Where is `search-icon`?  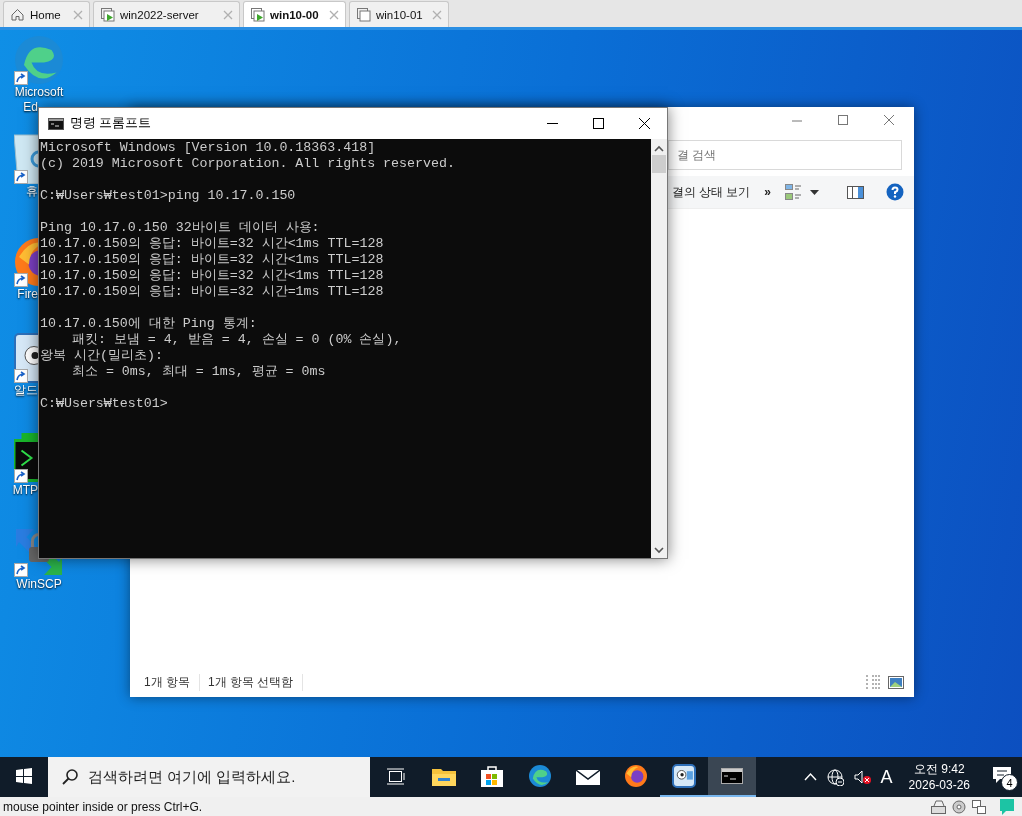
search-icon is located at coordinates (70, 777).